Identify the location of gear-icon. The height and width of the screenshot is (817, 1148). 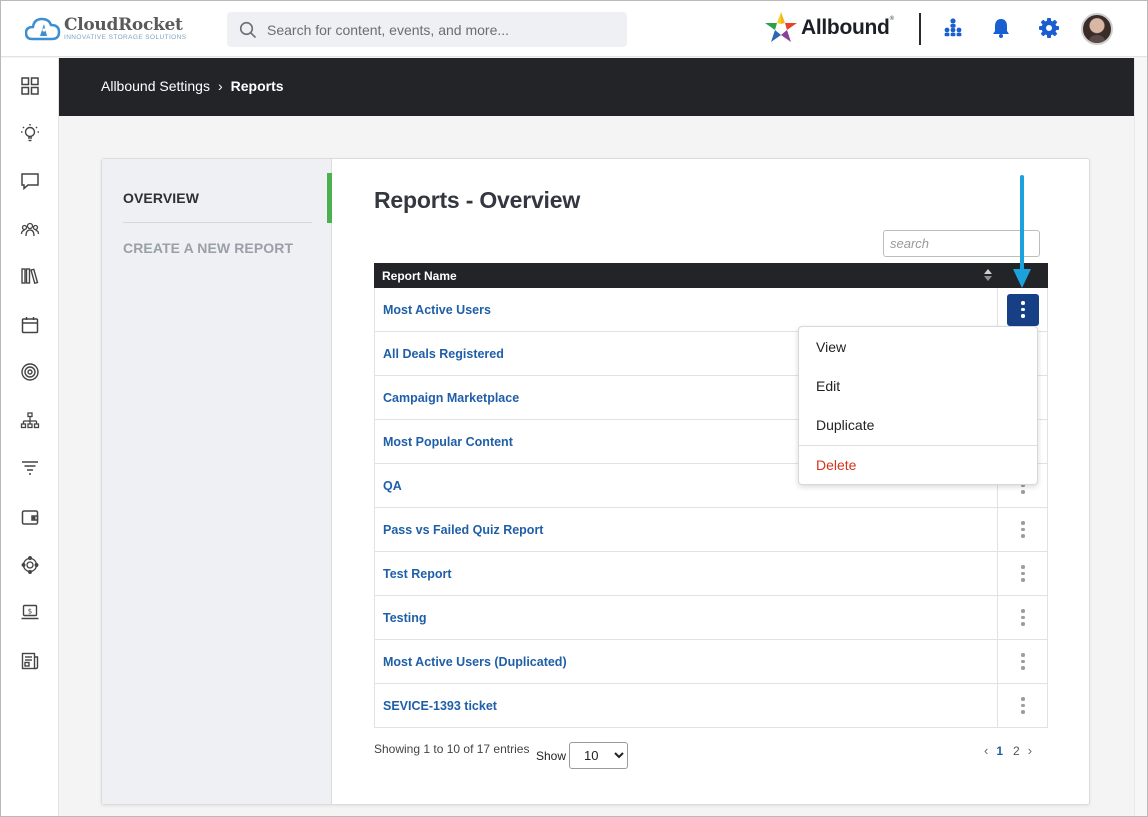
(1049, 28).